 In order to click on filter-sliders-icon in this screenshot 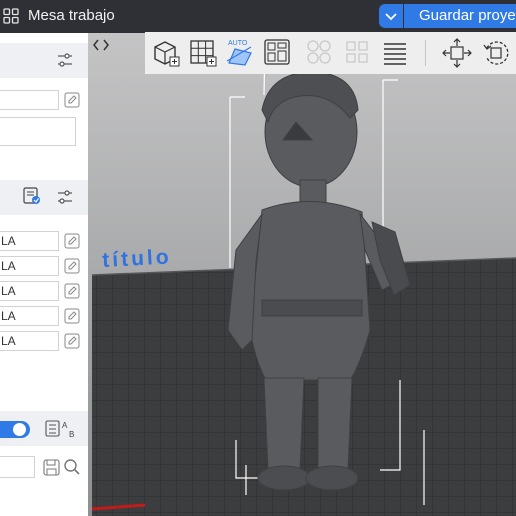, I will do `click(65, 197)`.